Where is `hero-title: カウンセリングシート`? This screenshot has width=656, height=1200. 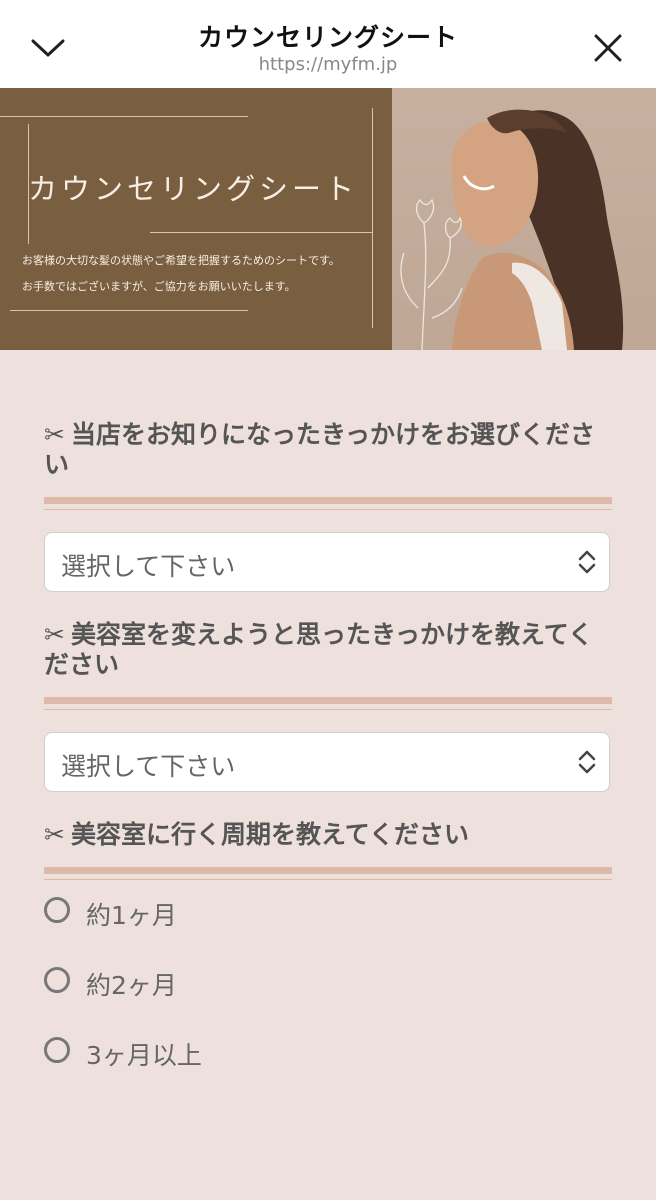
hero-title: カウンセリングシート is located at coordinates (193, 189).